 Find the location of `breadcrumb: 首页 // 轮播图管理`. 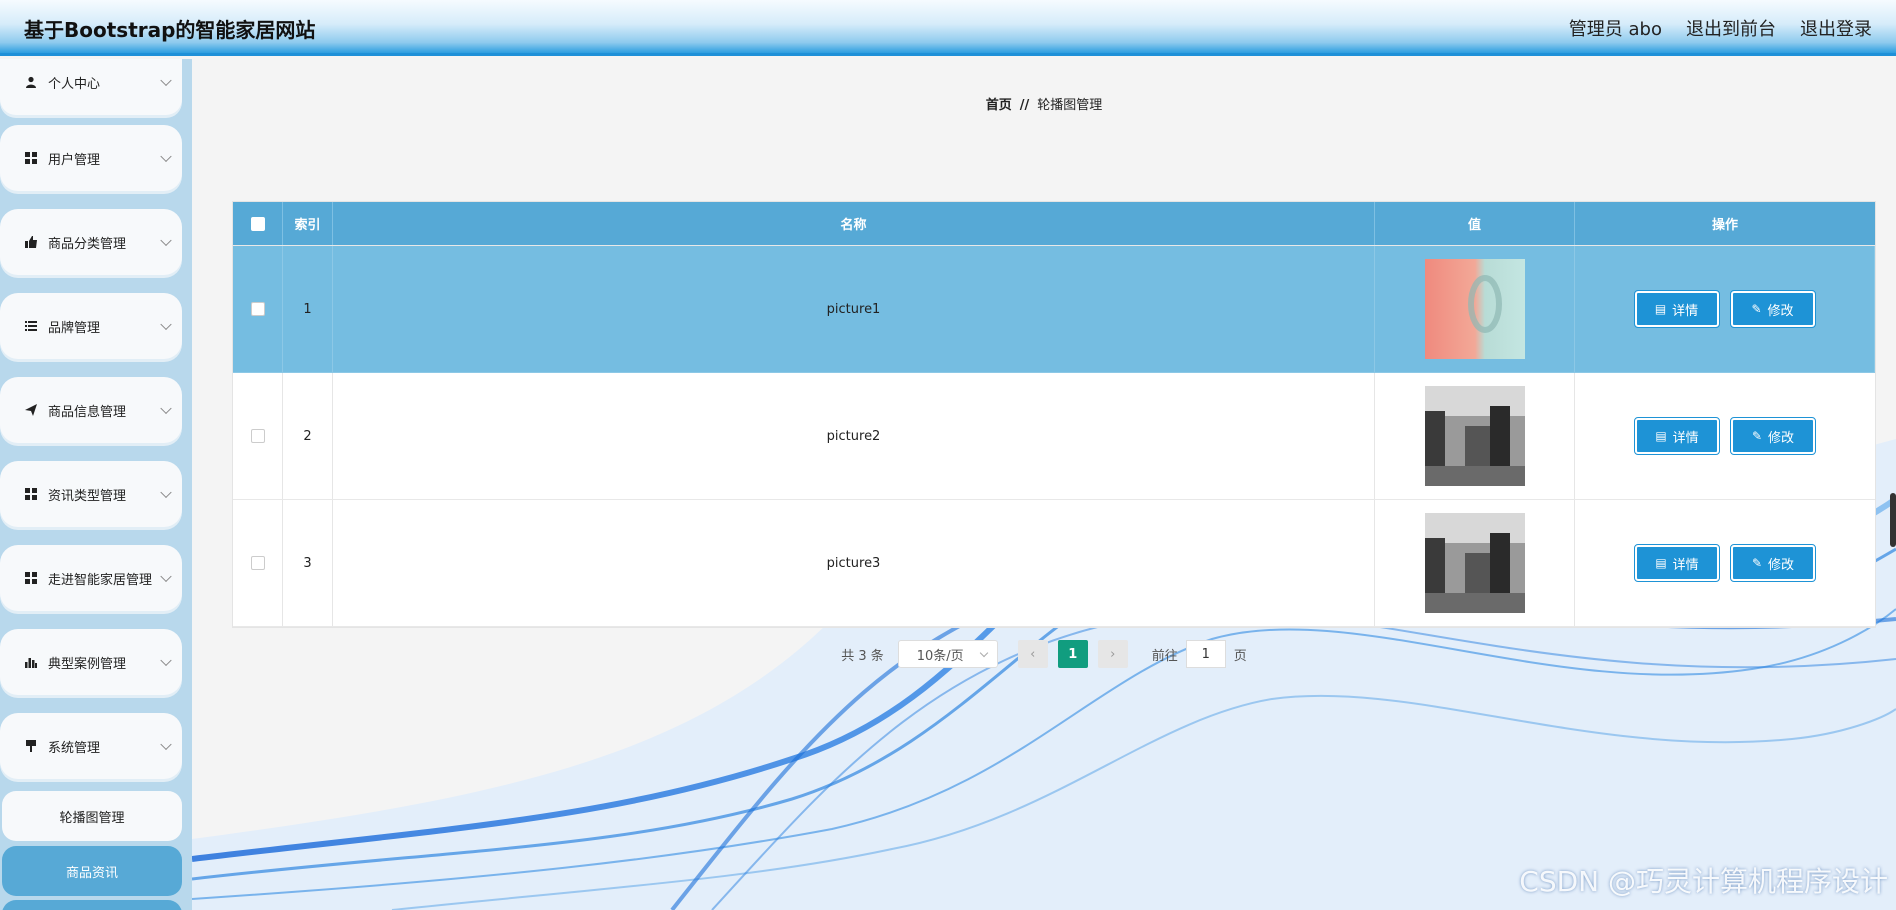

breadcrumb: 首页 // 轮播图管理 is located at coordinates (1044, 103).